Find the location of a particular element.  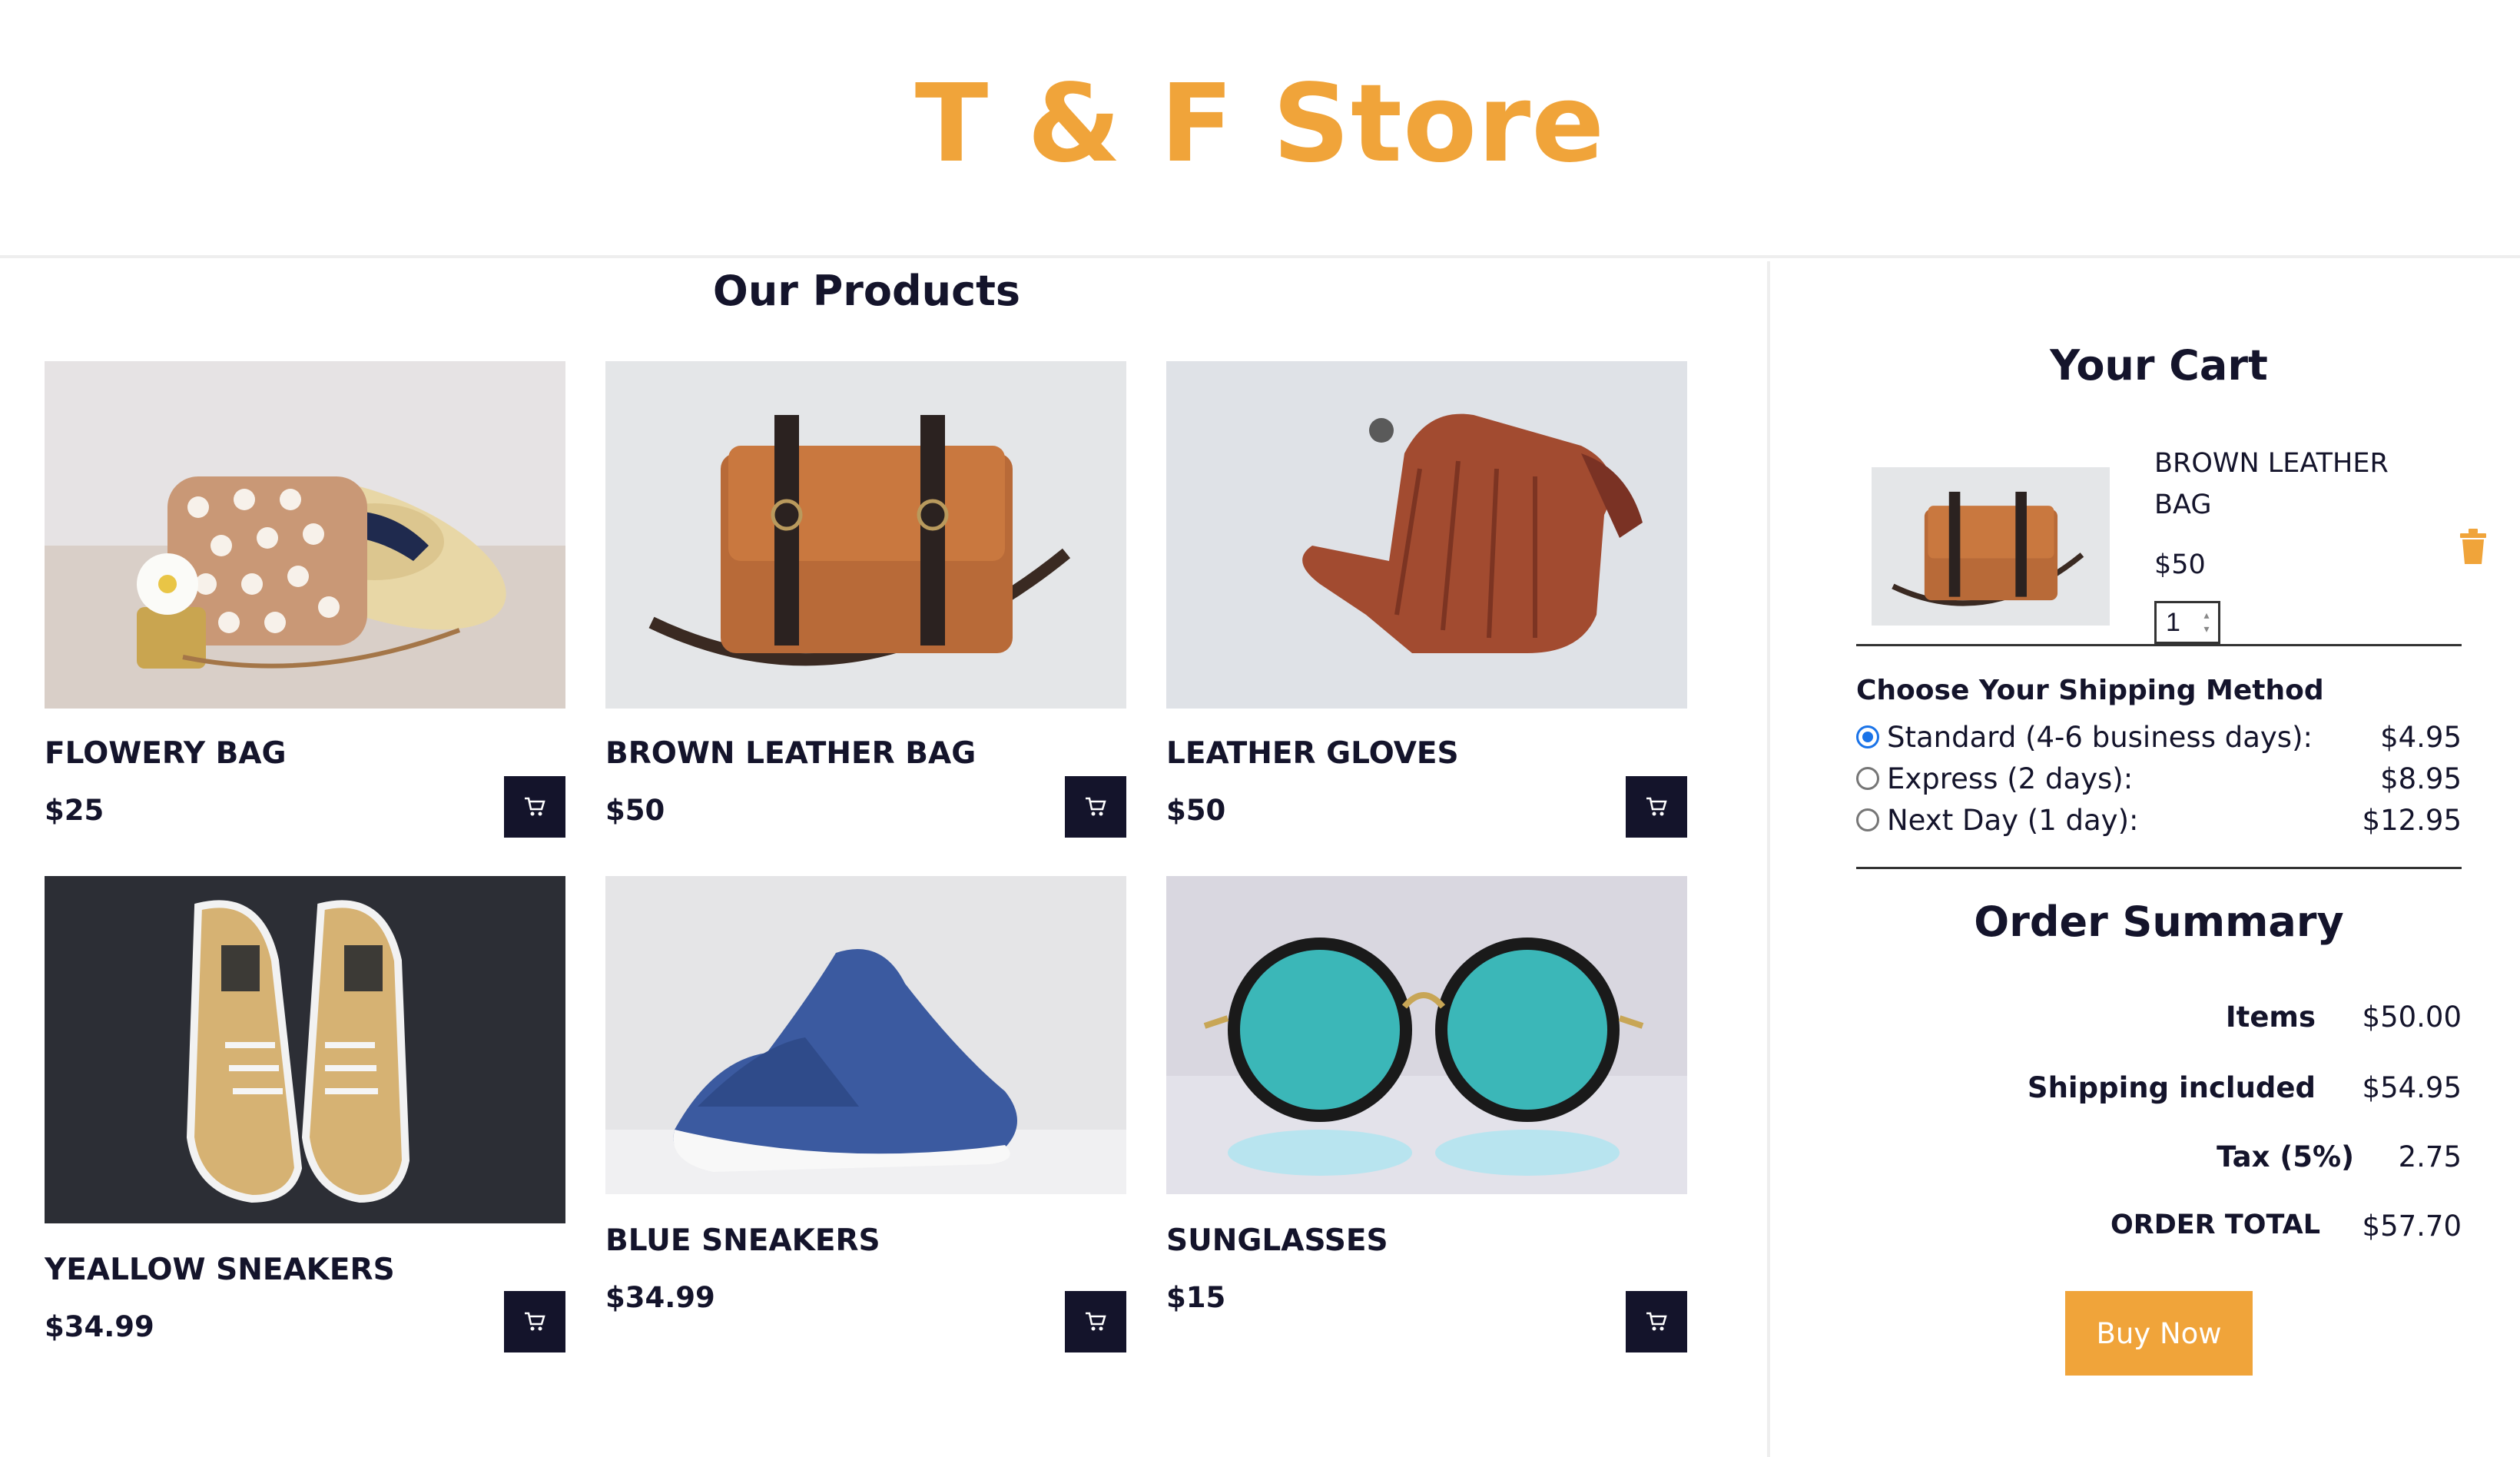

trash-icon is located at coordinates (2473, 546).